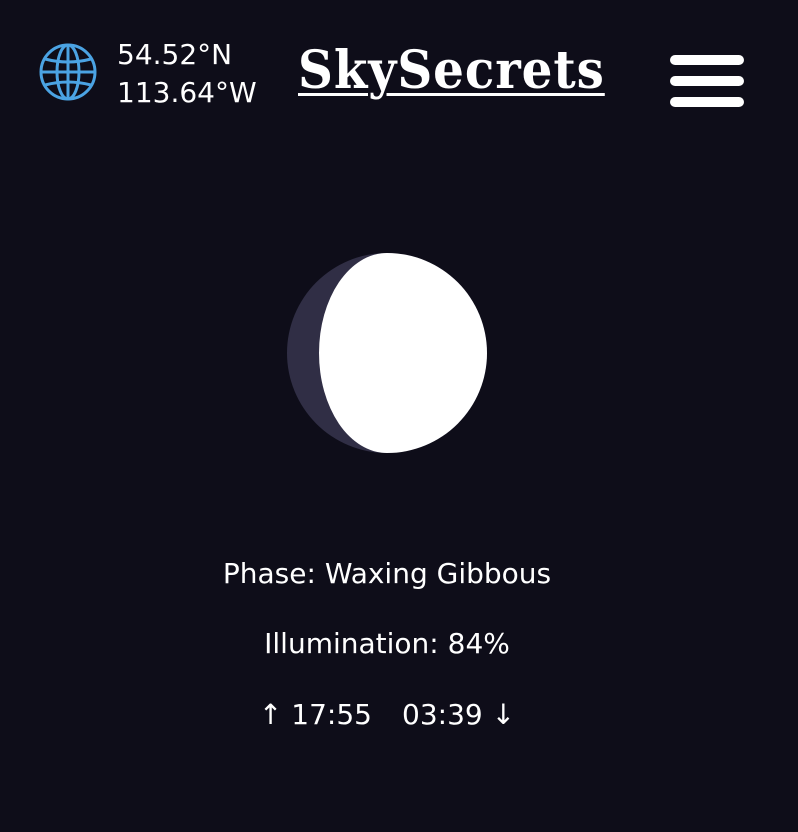  I want to click on brand-title: SkySecrets, so click(451, 71).